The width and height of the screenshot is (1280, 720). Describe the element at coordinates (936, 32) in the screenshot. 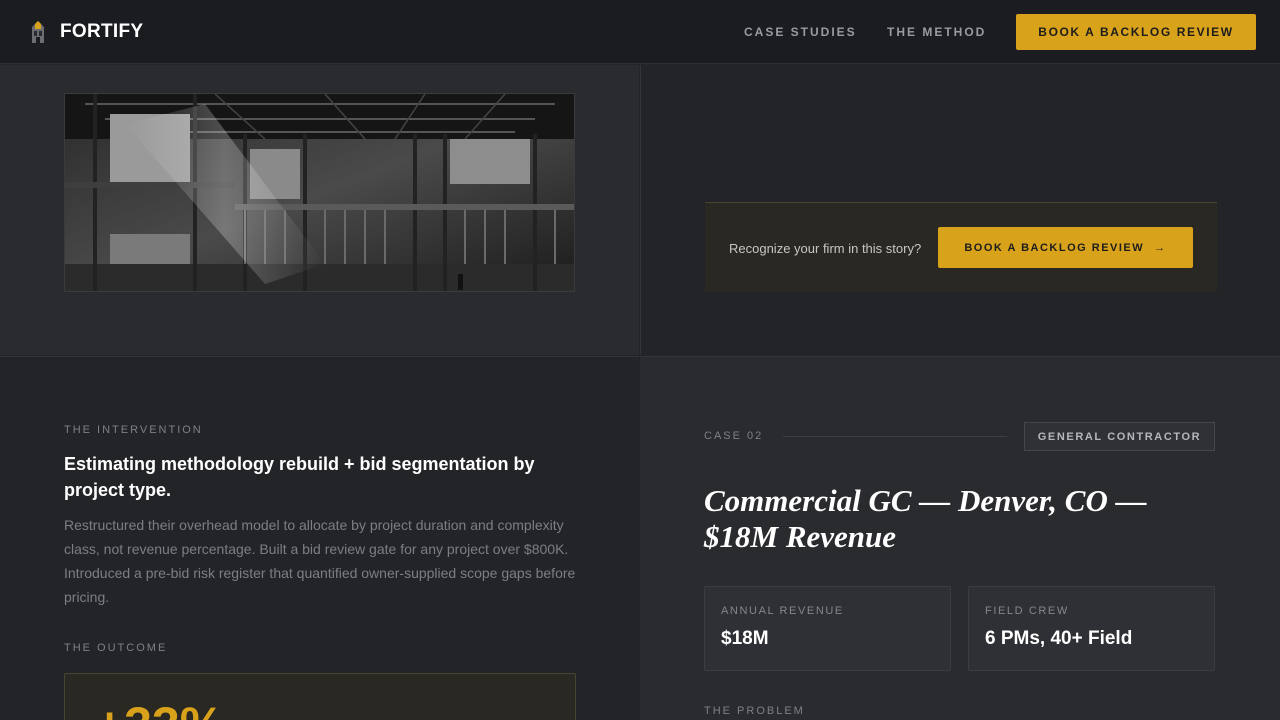

I see `nav-link-the-method: THE METHOD` at that location.